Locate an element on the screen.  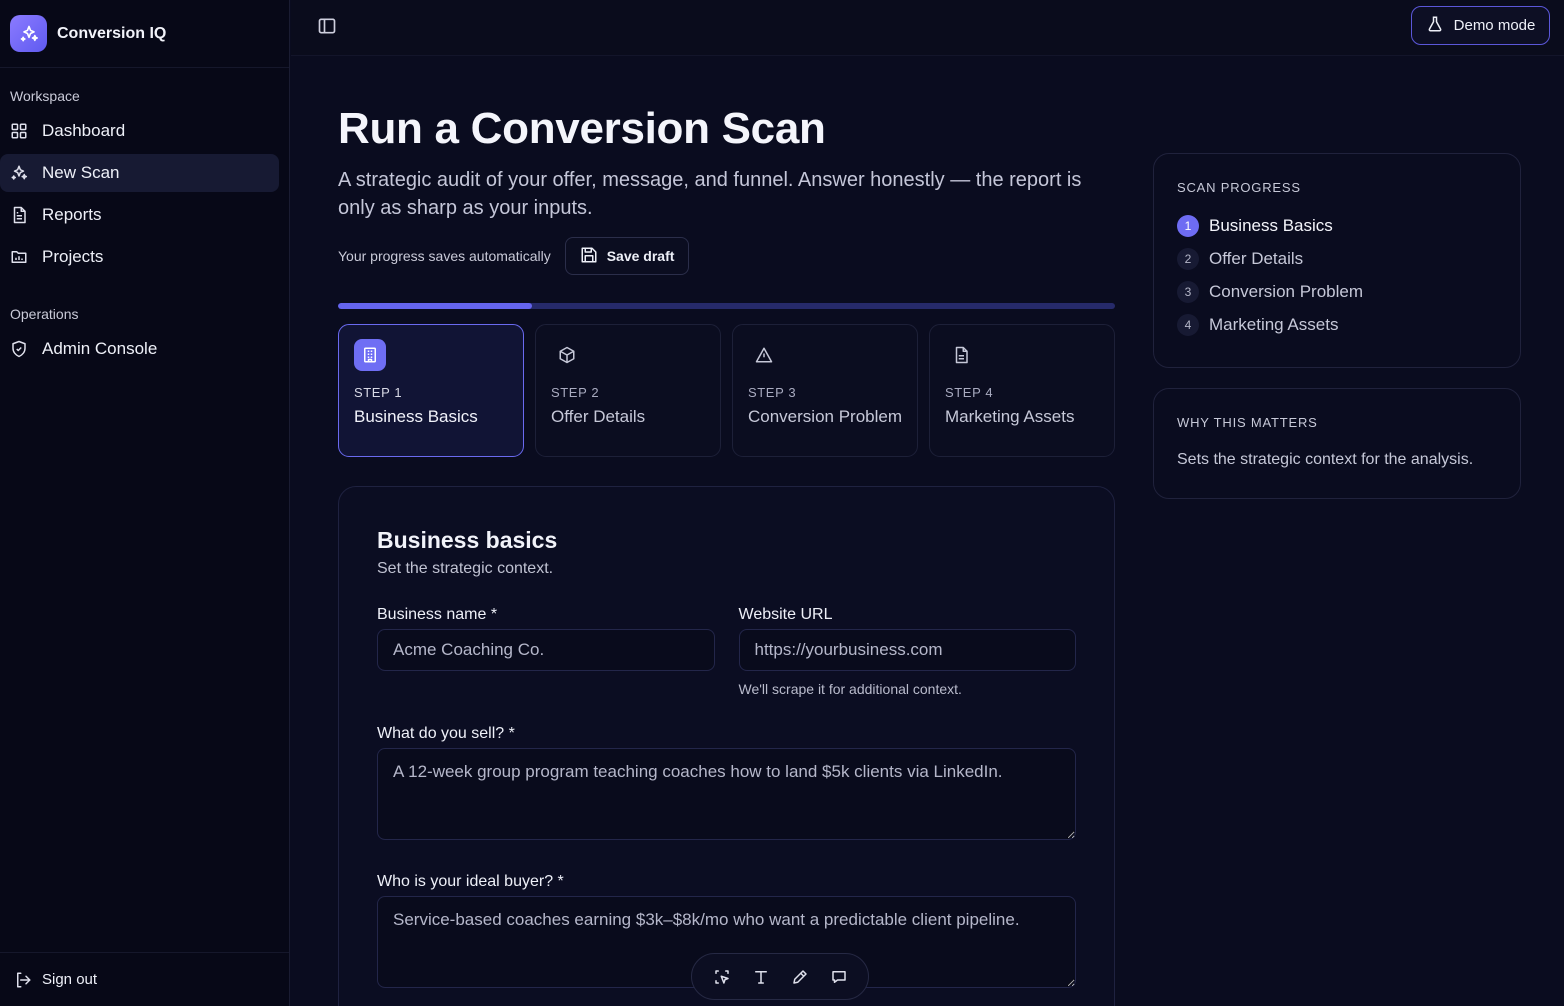
file-icon is located at coordinates (961, 355).